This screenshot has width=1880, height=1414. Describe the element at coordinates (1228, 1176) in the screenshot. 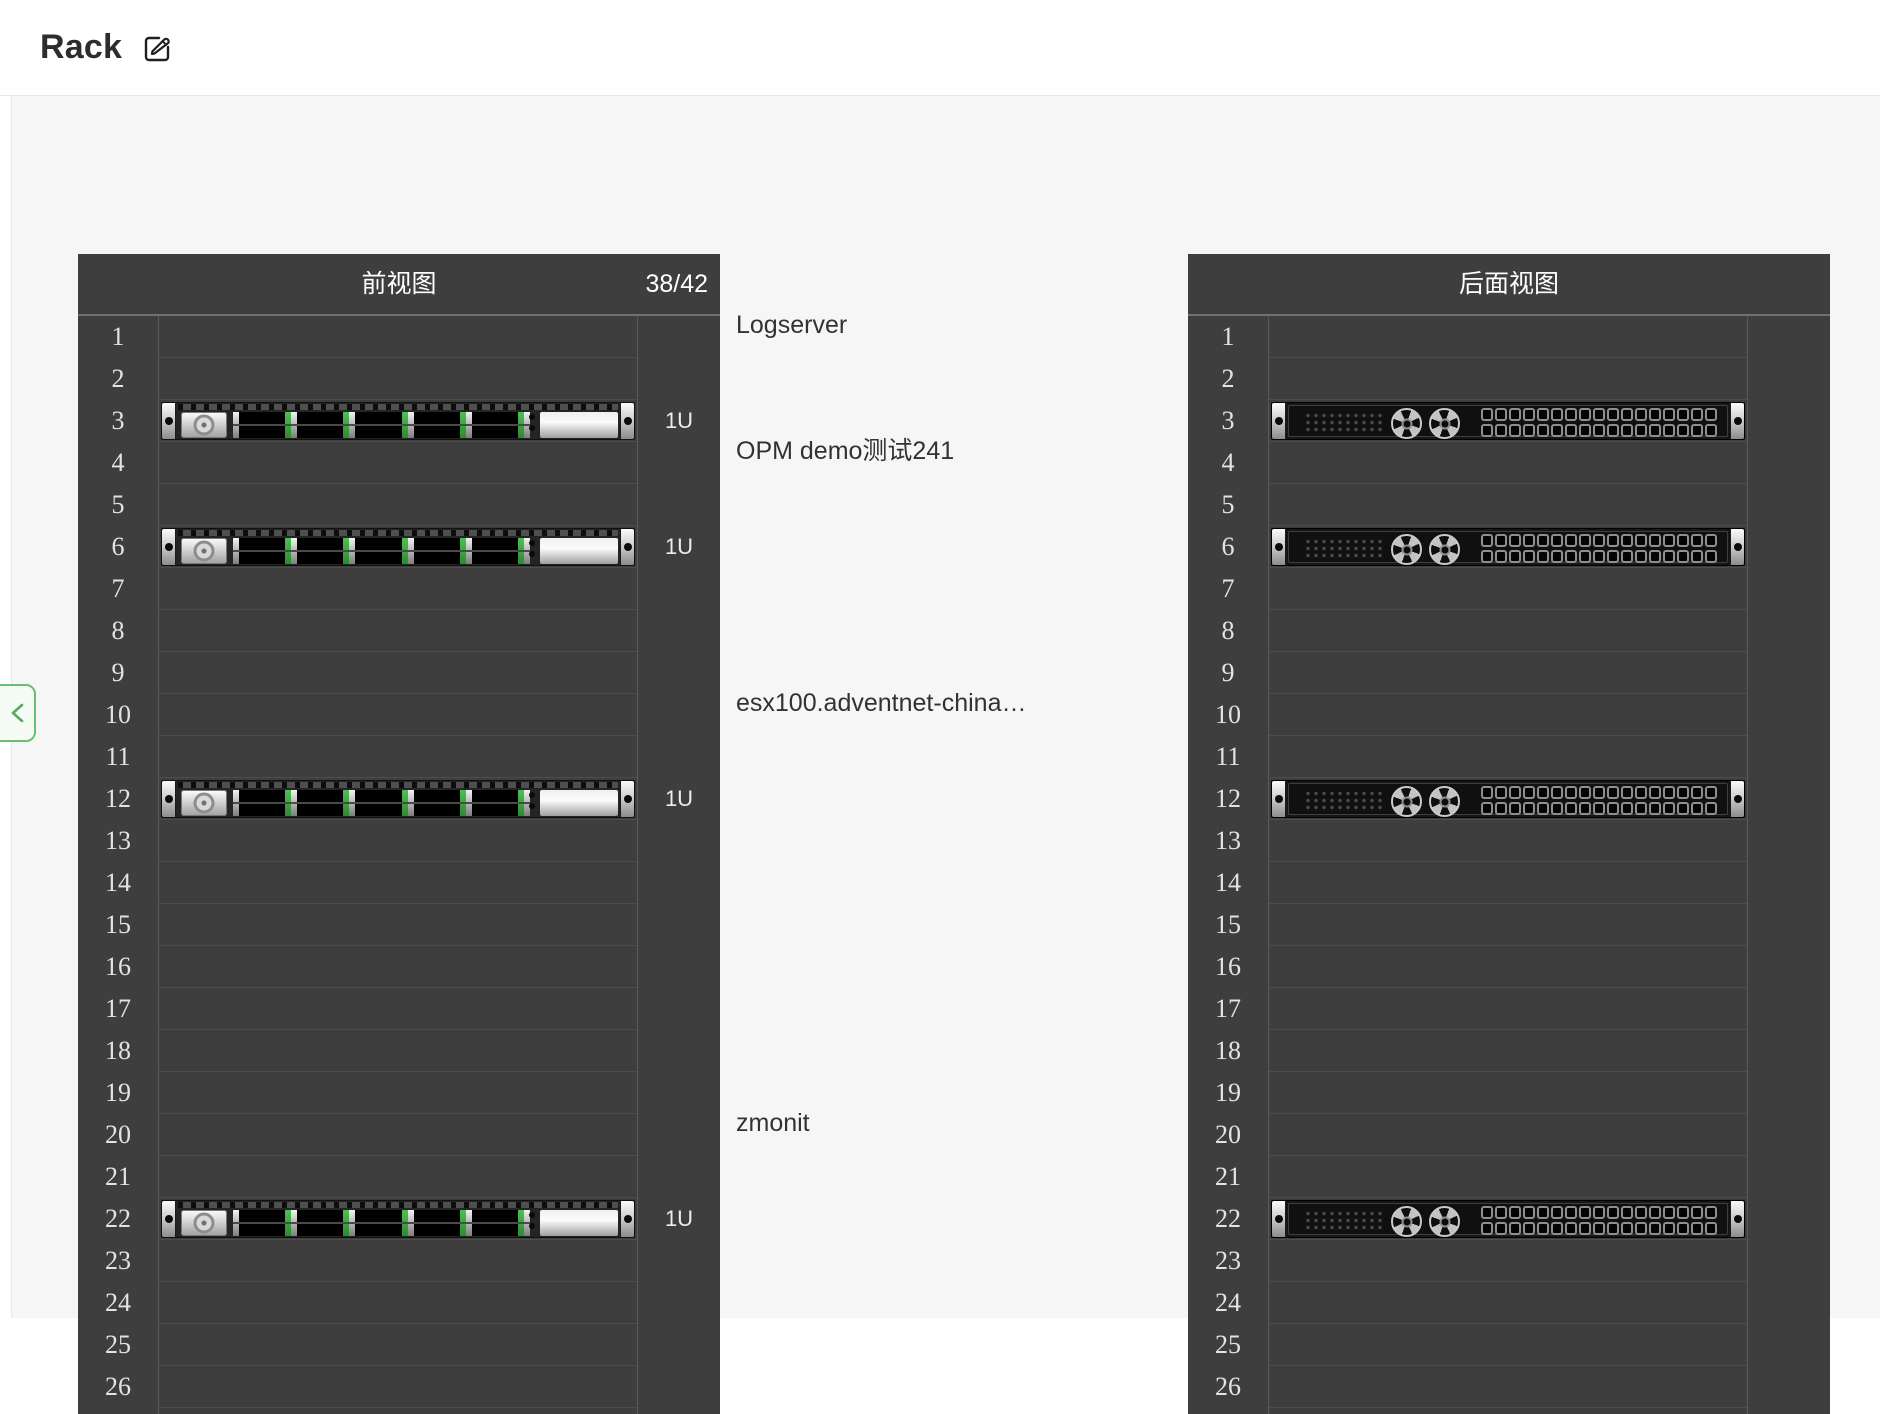

I see `slot-number: 21` at that location.